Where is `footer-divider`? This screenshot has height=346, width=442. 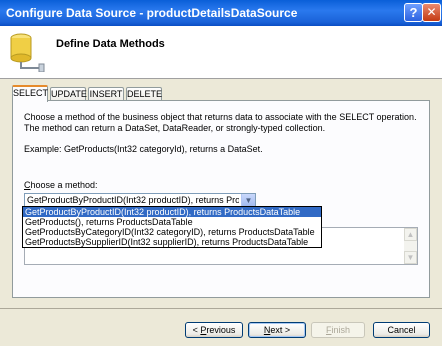
footer-divider is located at coordinates (221, 308).